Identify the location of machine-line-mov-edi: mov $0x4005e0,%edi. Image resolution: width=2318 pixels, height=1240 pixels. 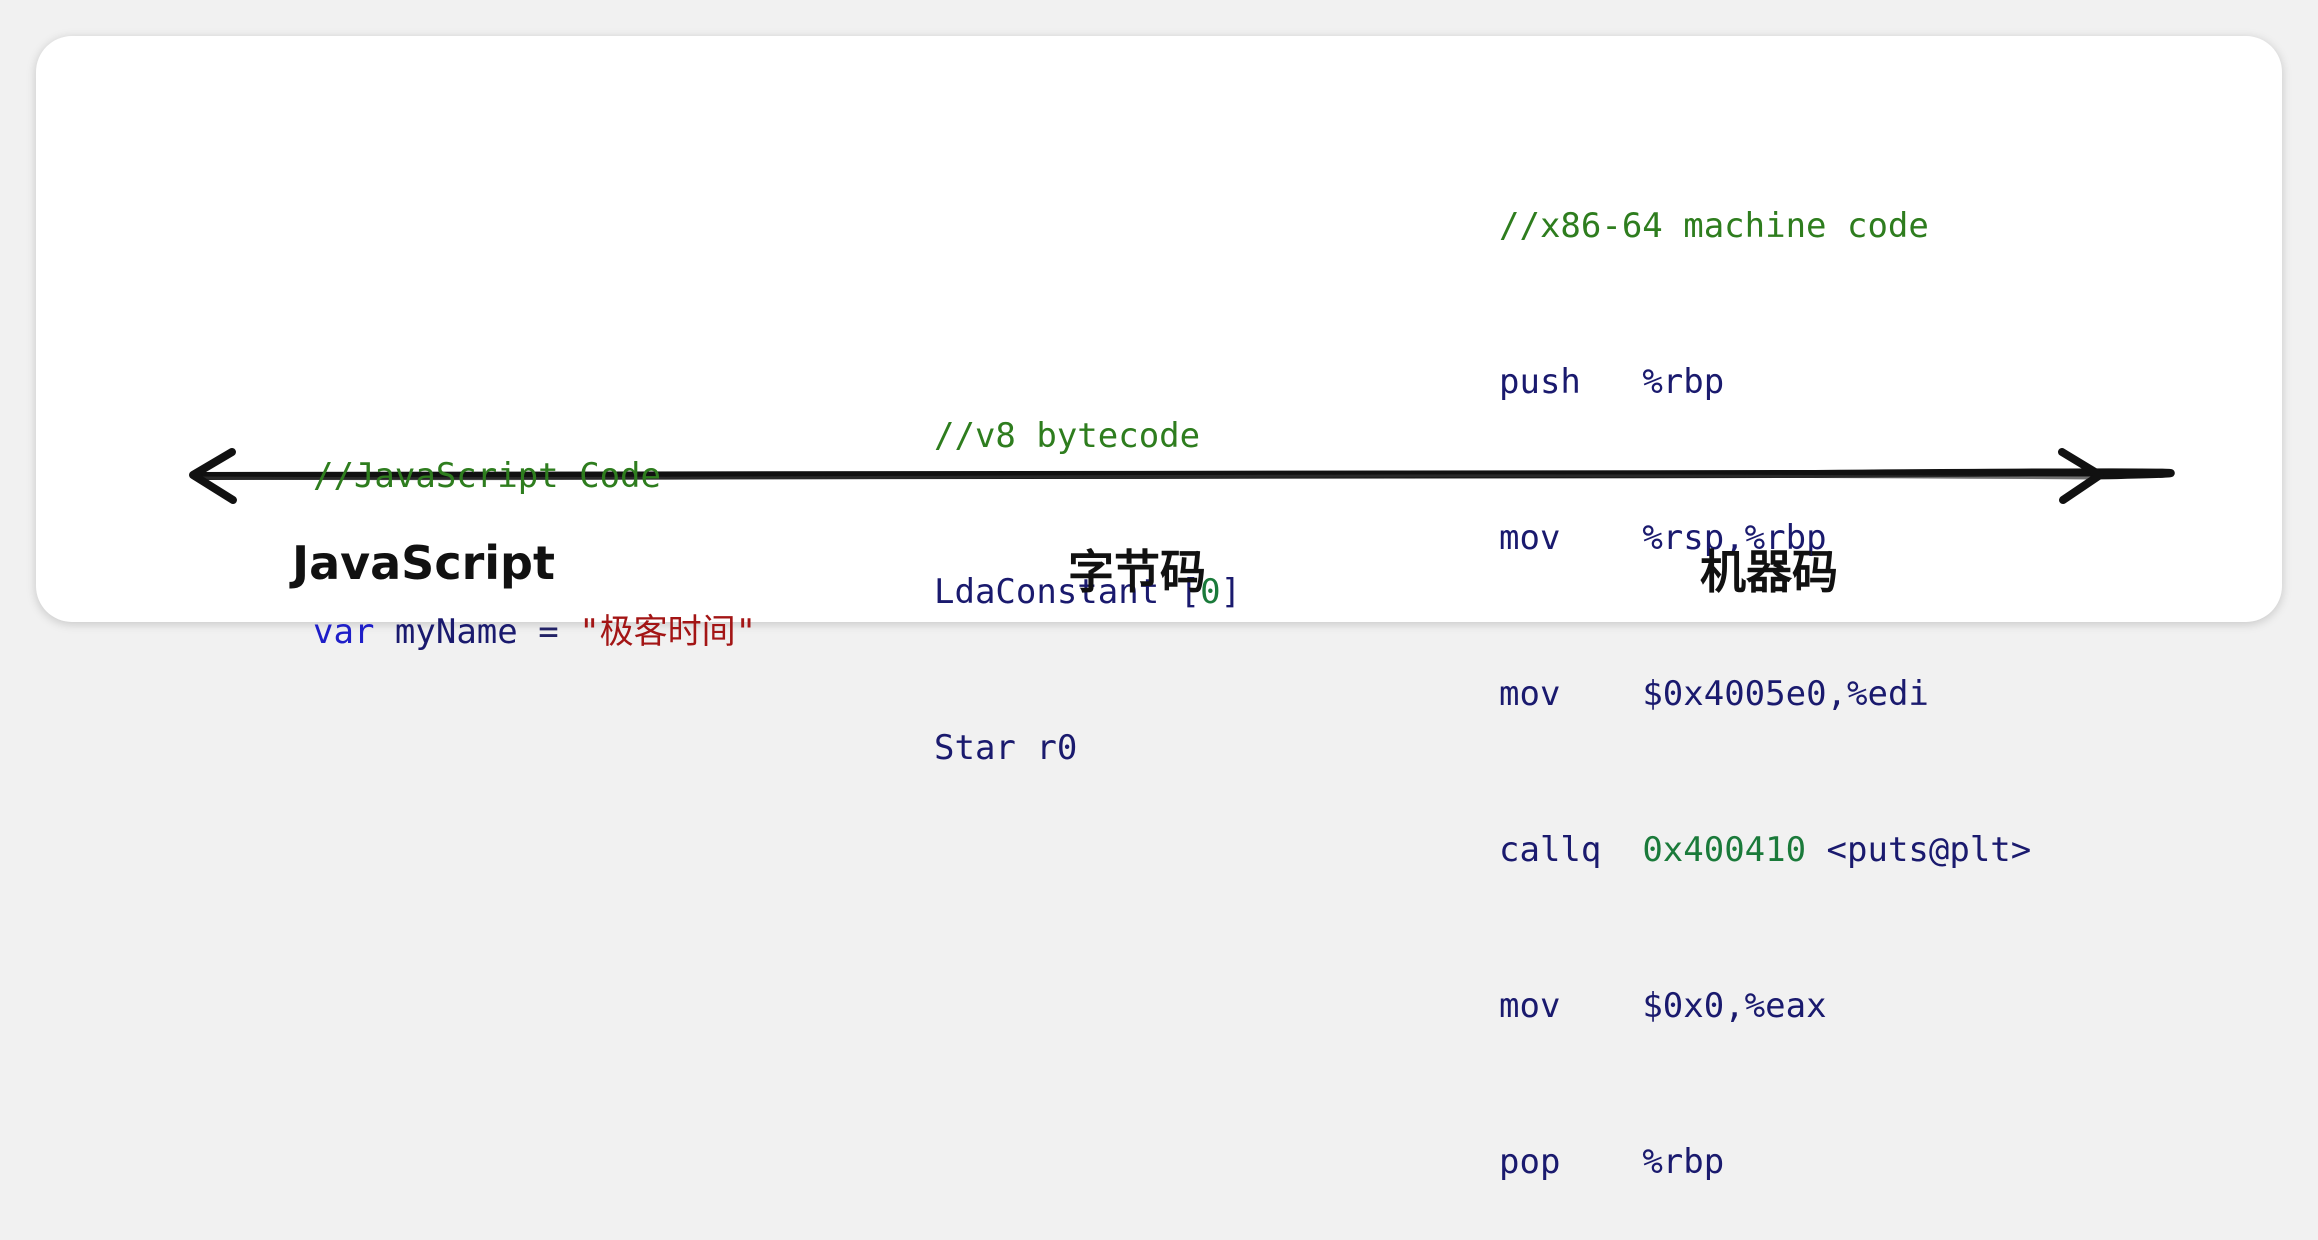
(1765, 694).